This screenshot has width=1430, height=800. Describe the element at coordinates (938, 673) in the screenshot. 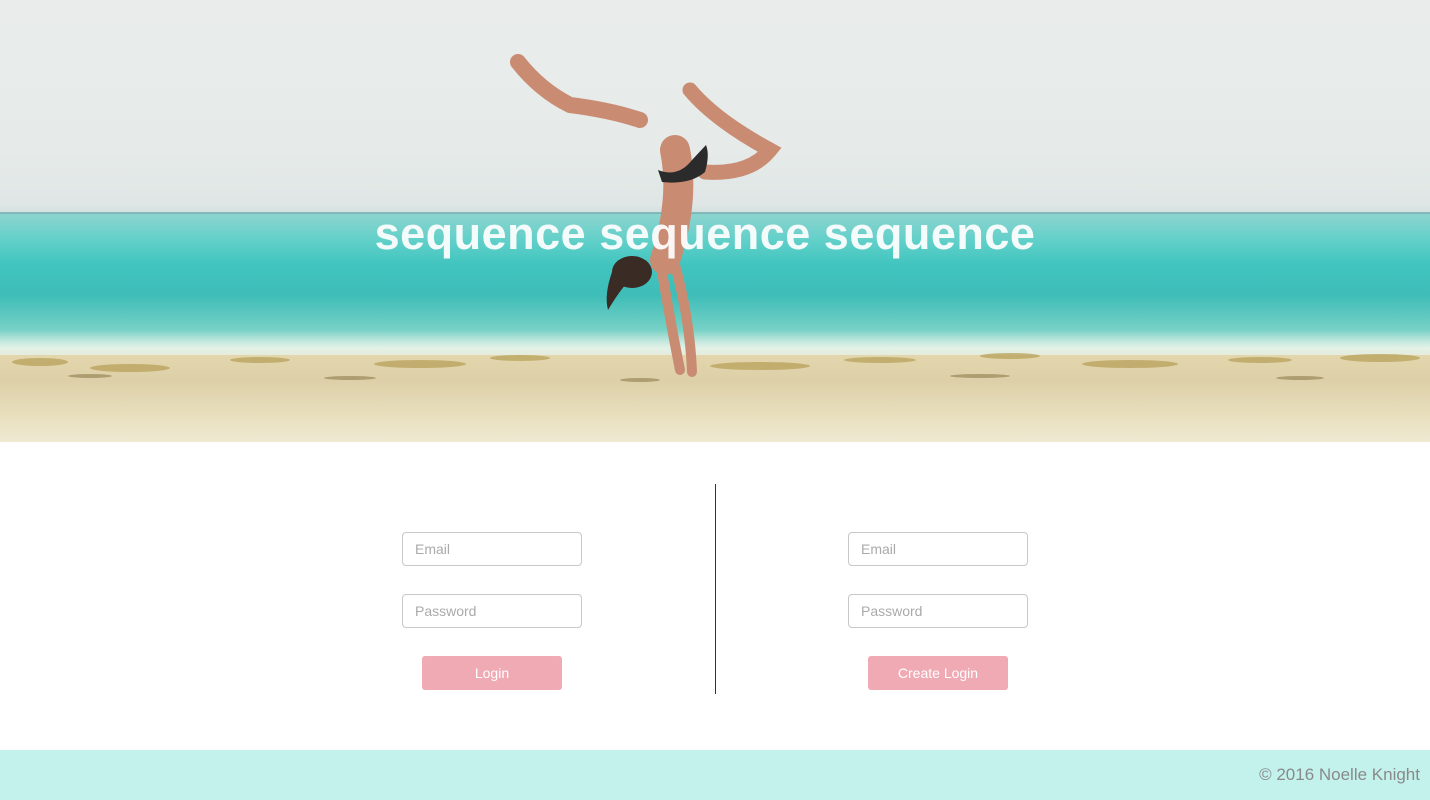

I see `create-login-button: Create Login` at that location.